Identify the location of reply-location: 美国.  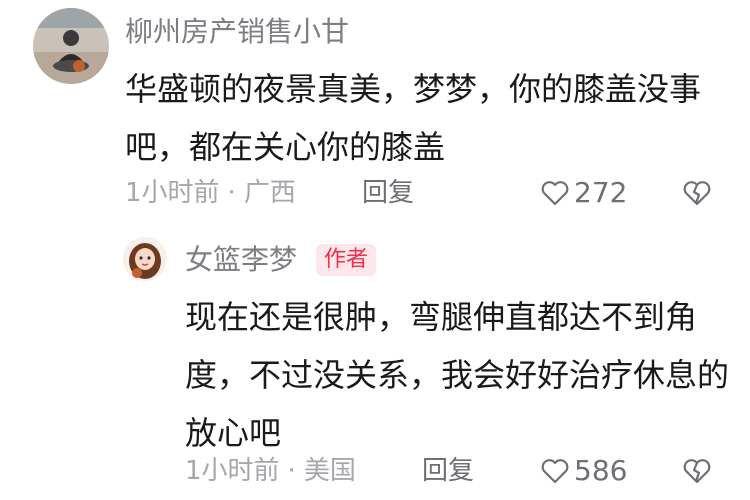
(329, 471).